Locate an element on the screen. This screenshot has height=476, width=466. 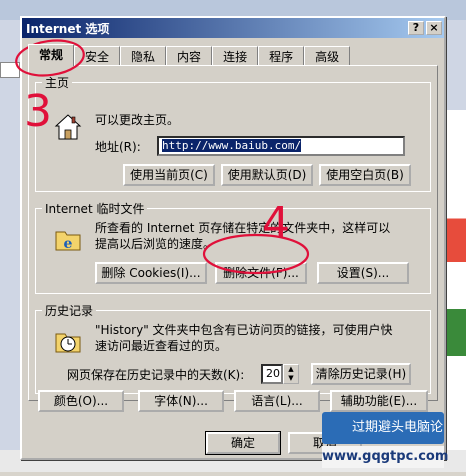
use-current-button: 使用当前页(C) is located at coordinates (169, 175).